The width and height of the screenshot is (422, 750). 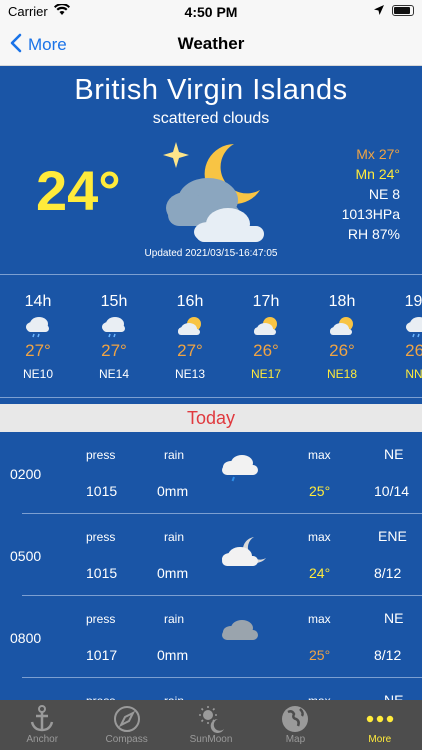 What do you see at coordinates (211, 739) in the screenshot?
I see `tab-label: SunMoon` at bounding box center [211, 739].